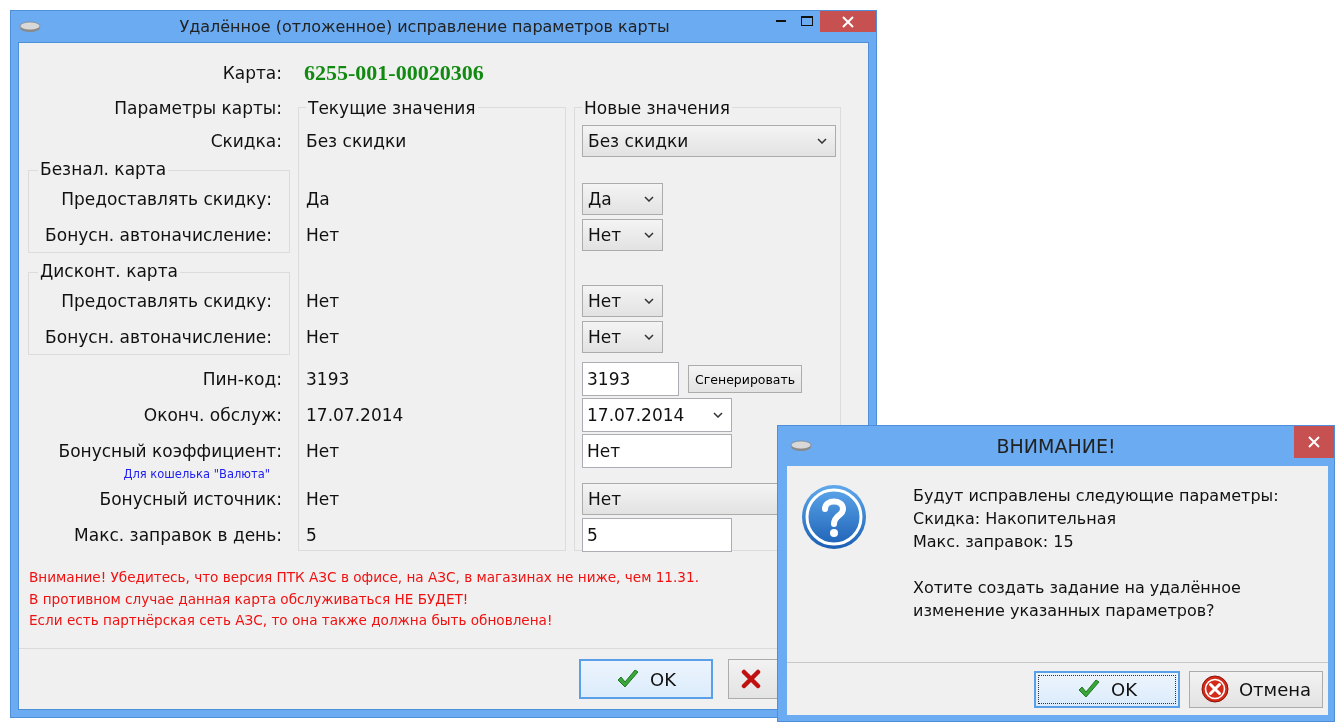  I want to click on dialog-title: ВНИМАНИЕ!, so click(1056, 446).